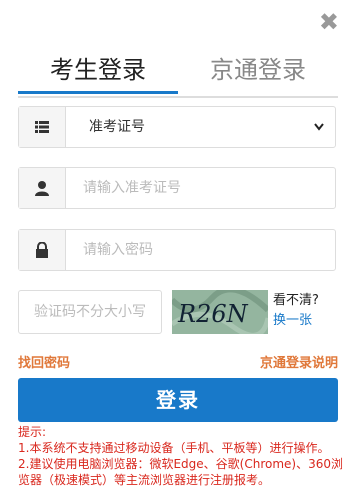 The image size is (359, 498). Describe the element at coordinates (42, 250) in the screenshot. I see `lock-icon` at that location.